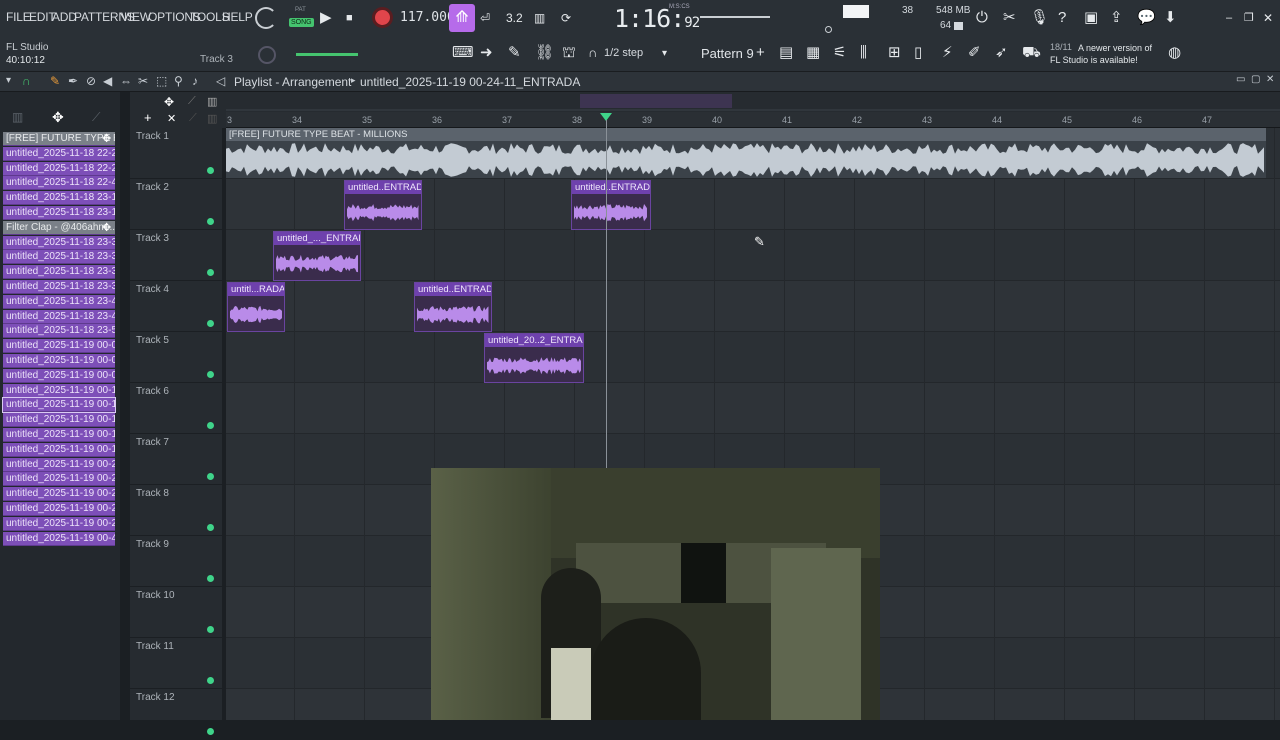 The height and width of the screenshot is (740, 1280). I want to click on playback-icon: ◁, so click(220, 81).